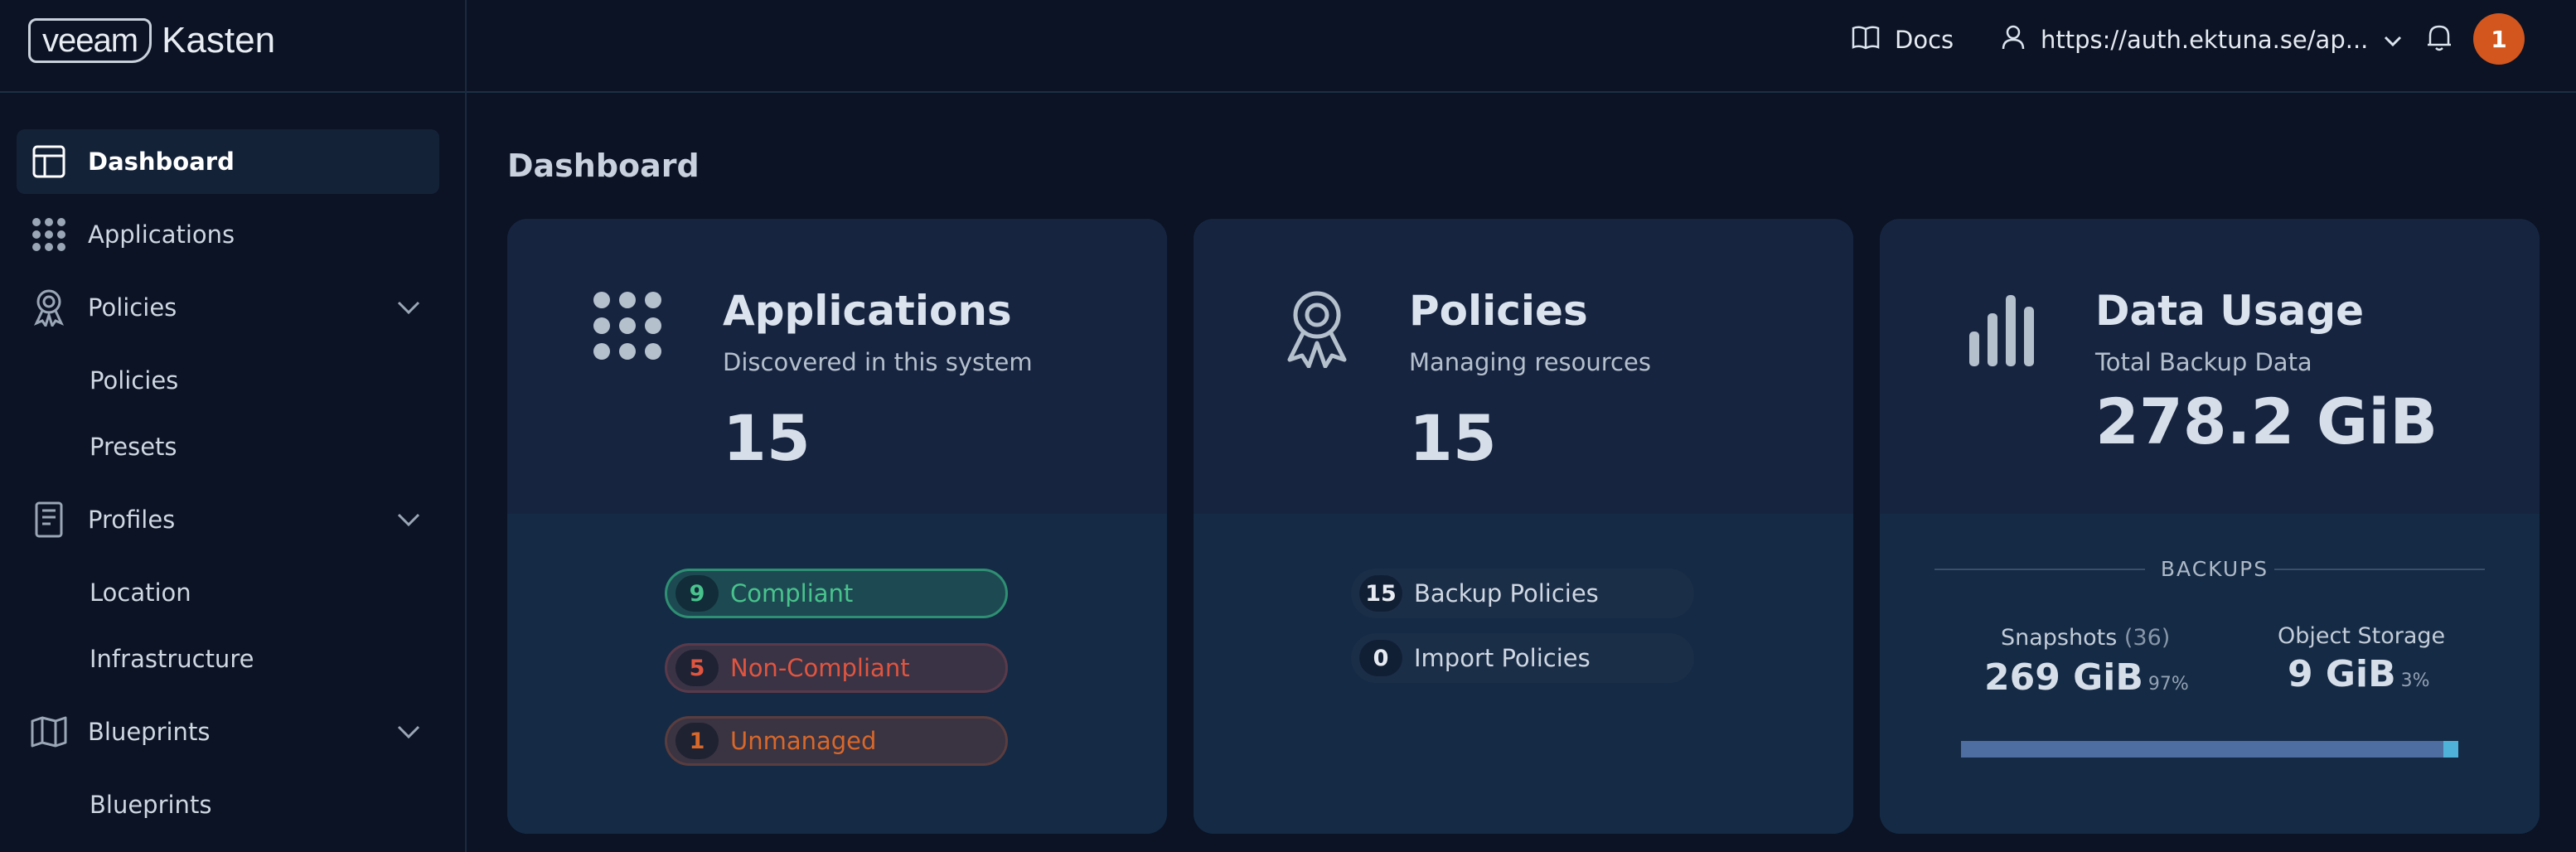  Describe the element at coordinates (150, 805) in the screenshot. I see `sidebar-subitem-blueprints: Blueprints` at that location.